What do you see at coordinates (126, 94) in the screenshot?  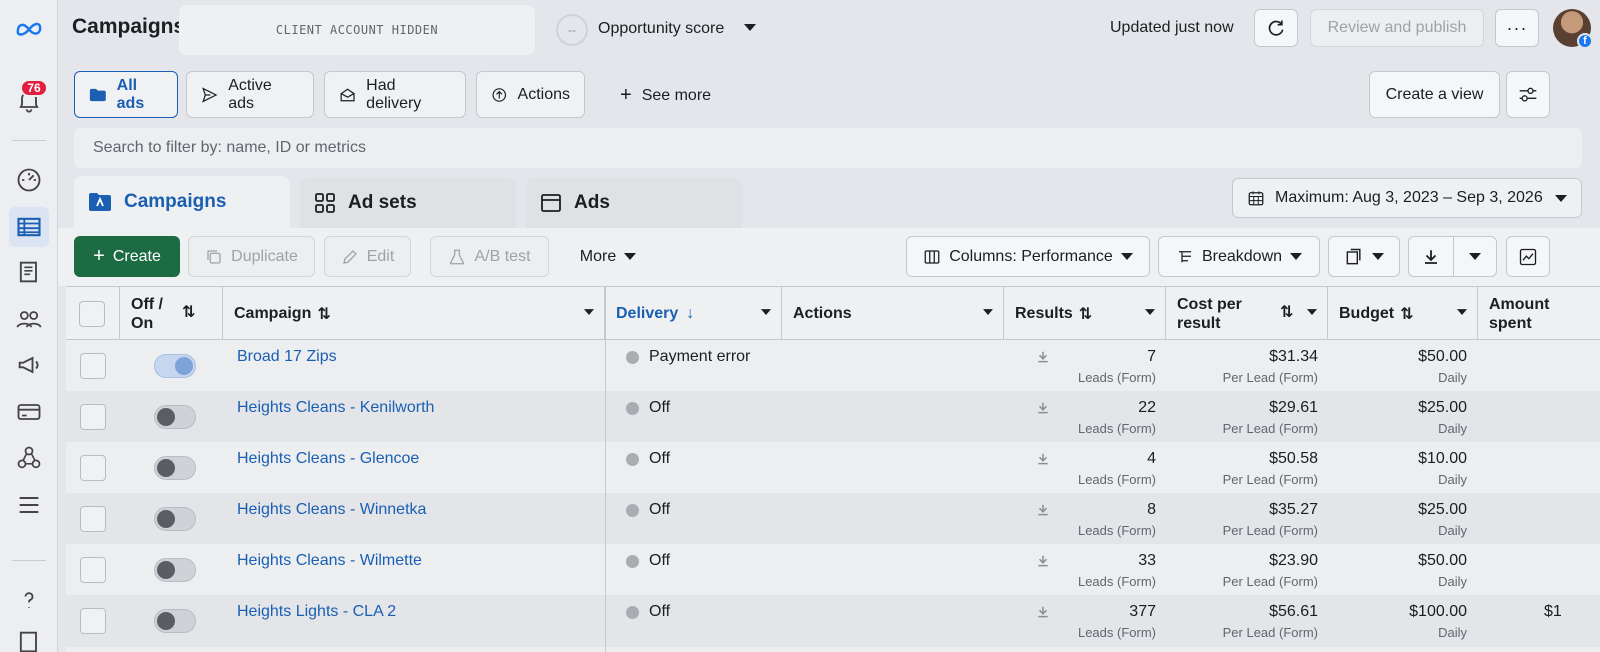 I see `filter-all-ads: All ads` at bounding box center [126, 94].